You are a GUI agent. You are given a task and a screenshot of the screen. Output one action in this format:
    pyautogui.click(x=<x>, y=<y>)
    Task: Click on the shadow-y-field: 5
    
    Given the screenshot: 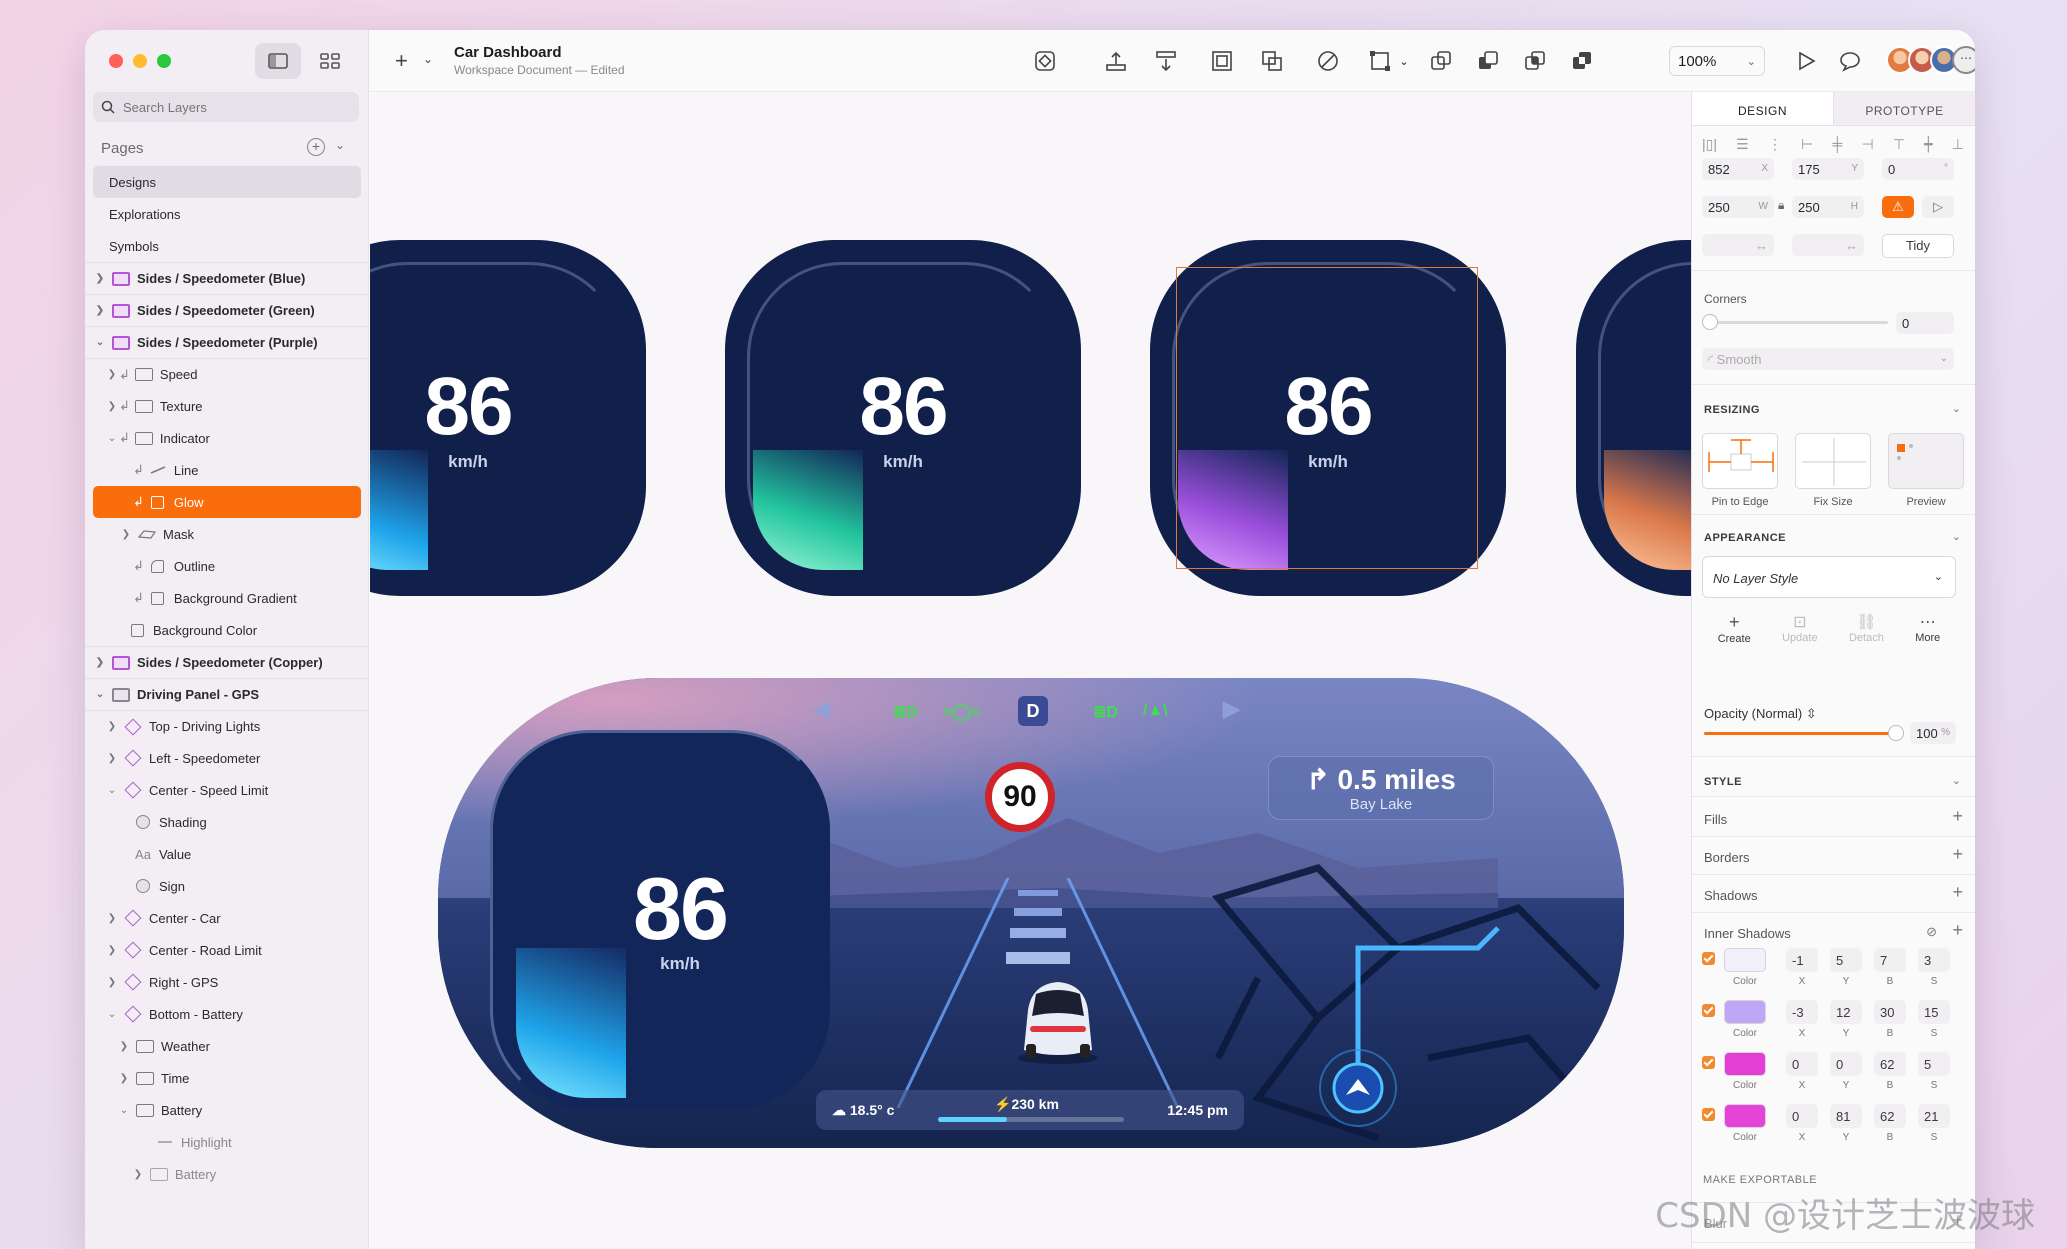 What is the action you would take?
    pyautogui.click(x=1846, y=960)
    